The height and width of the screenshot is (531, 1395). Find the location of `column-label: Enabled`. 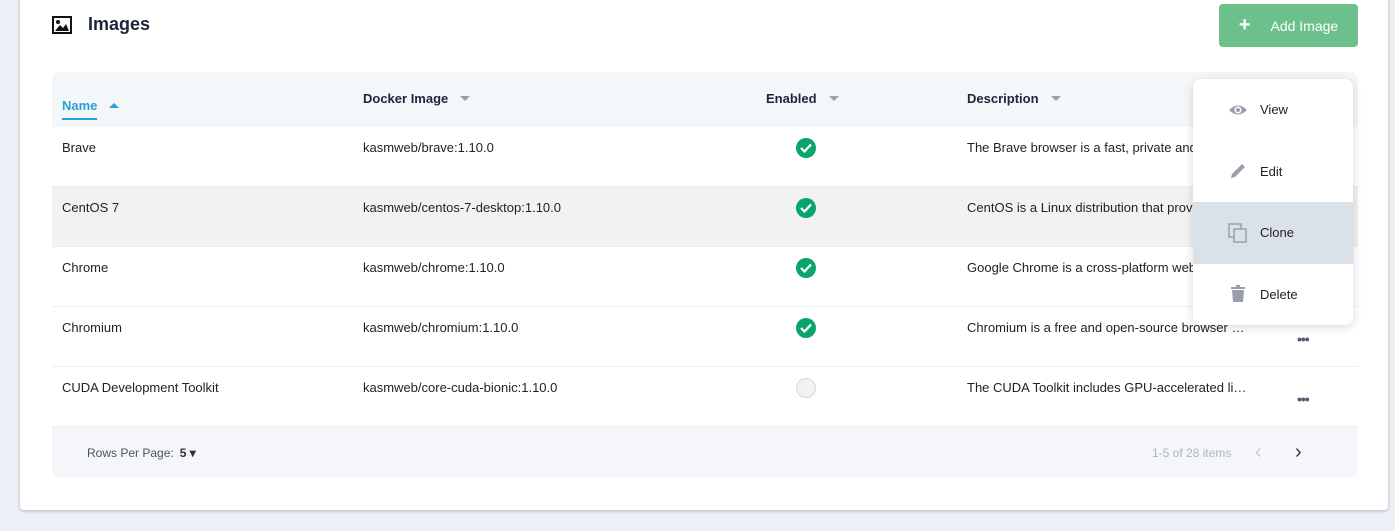

column-label: Enabled is located at coordinates (791, 98).